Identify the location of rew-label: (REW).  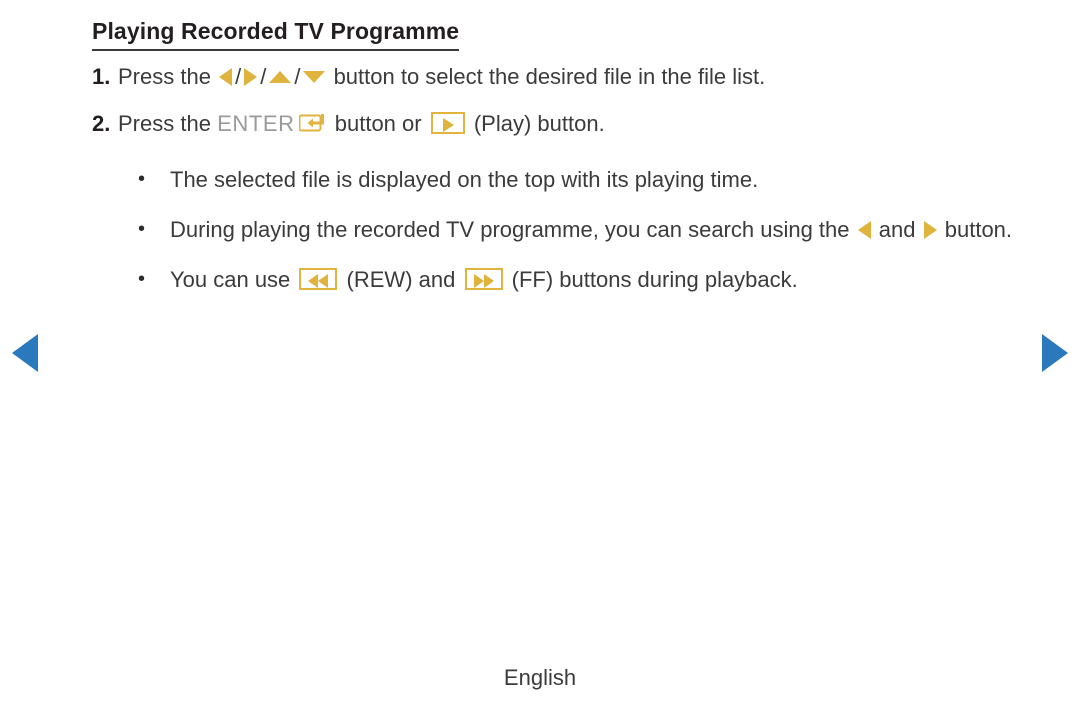
(379, 279).